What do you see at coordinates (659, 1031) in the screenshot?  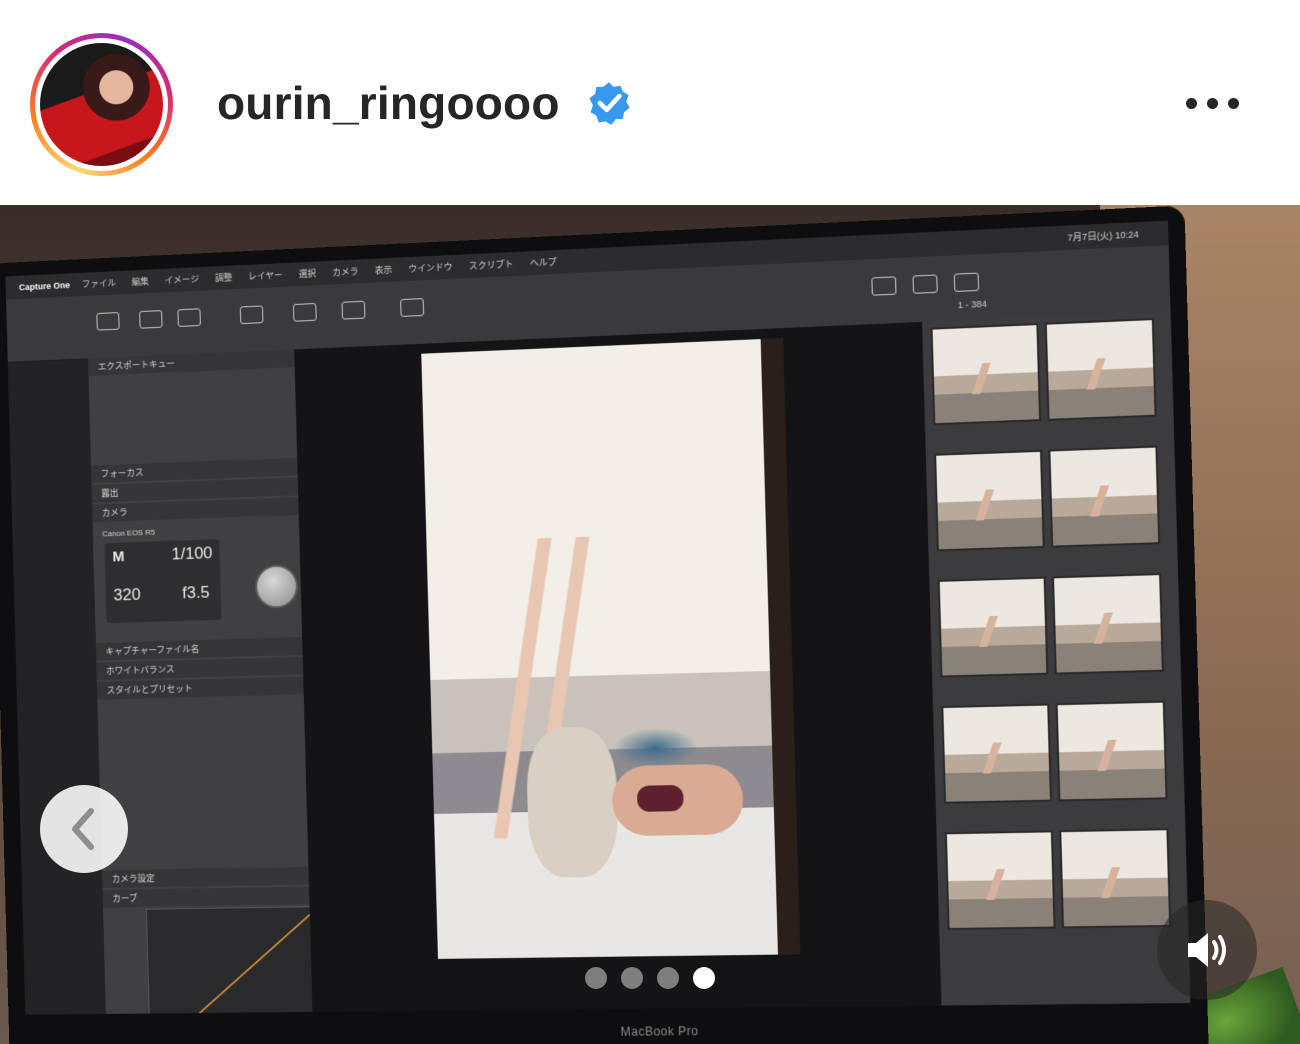 I see `macbook-label: MacBook Pro` at bounding box center [659, 1031].